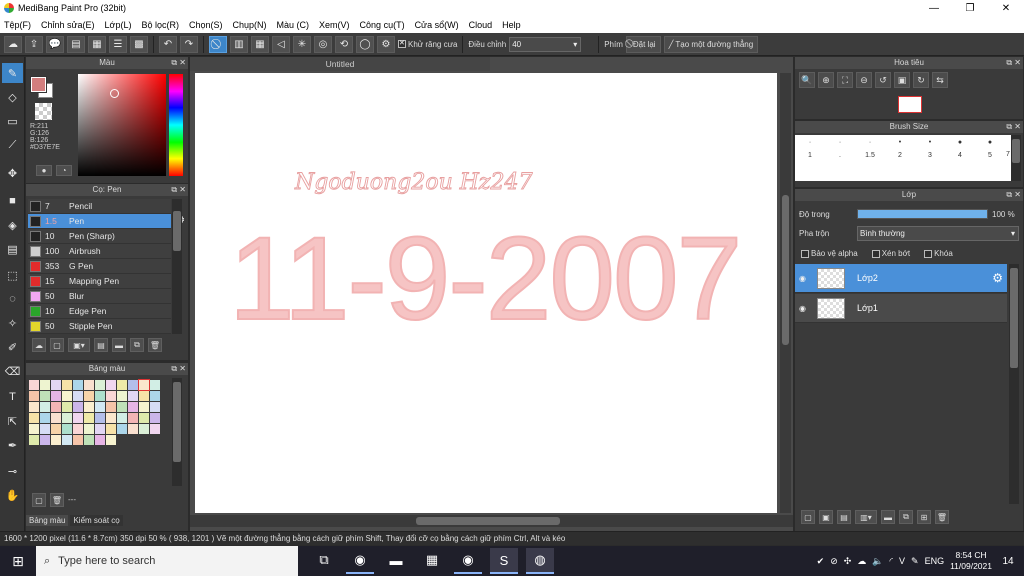 Image resolution: width=1024 pixels, height=576 pixels. Describe the element at coordinates (12, 97) in the screenshot. I see `eraser-tool-icon: ◇` at that location.